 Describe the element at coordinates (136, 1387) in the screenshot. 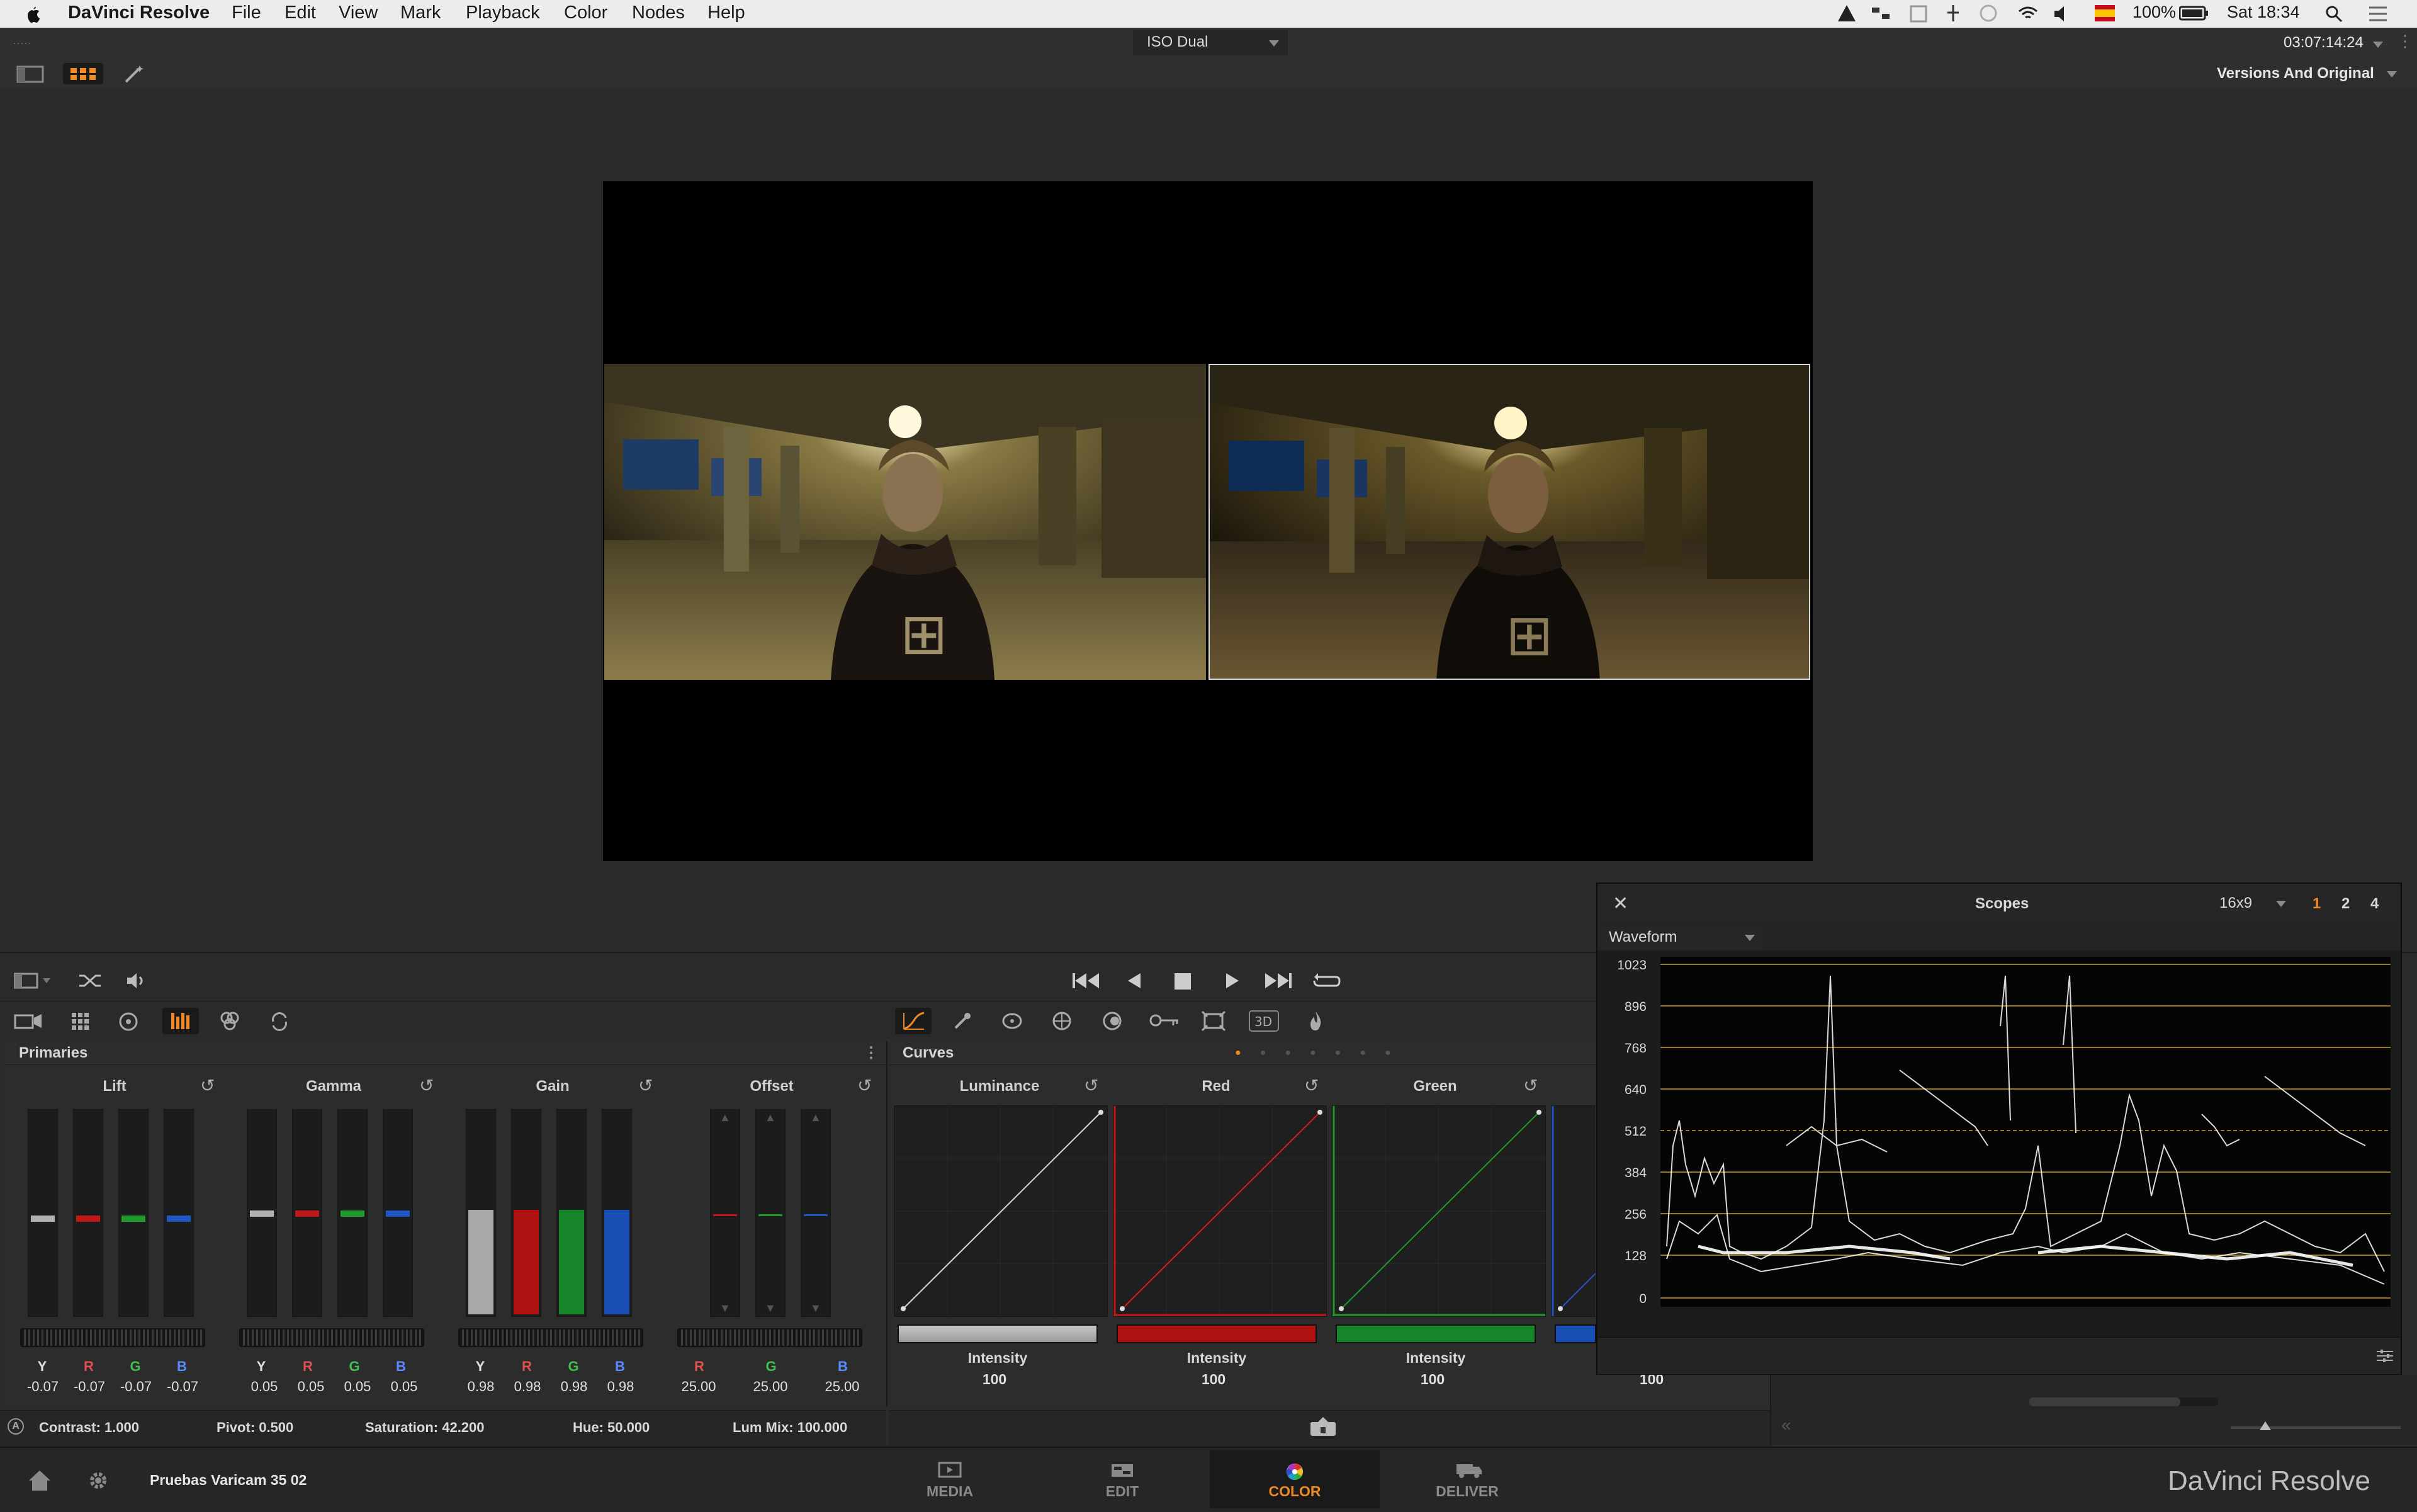

I see `lift-value-g: -0.07` at that location.